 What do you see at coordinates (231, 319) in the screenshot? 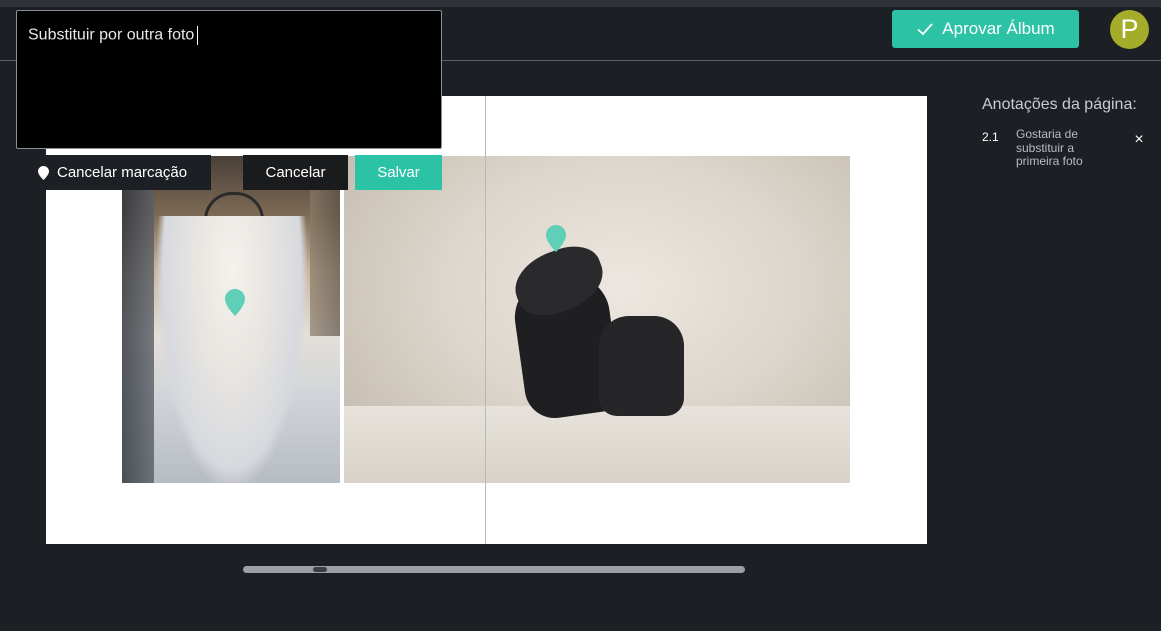
I see `photo-dress` at bounding box center [231, 319].